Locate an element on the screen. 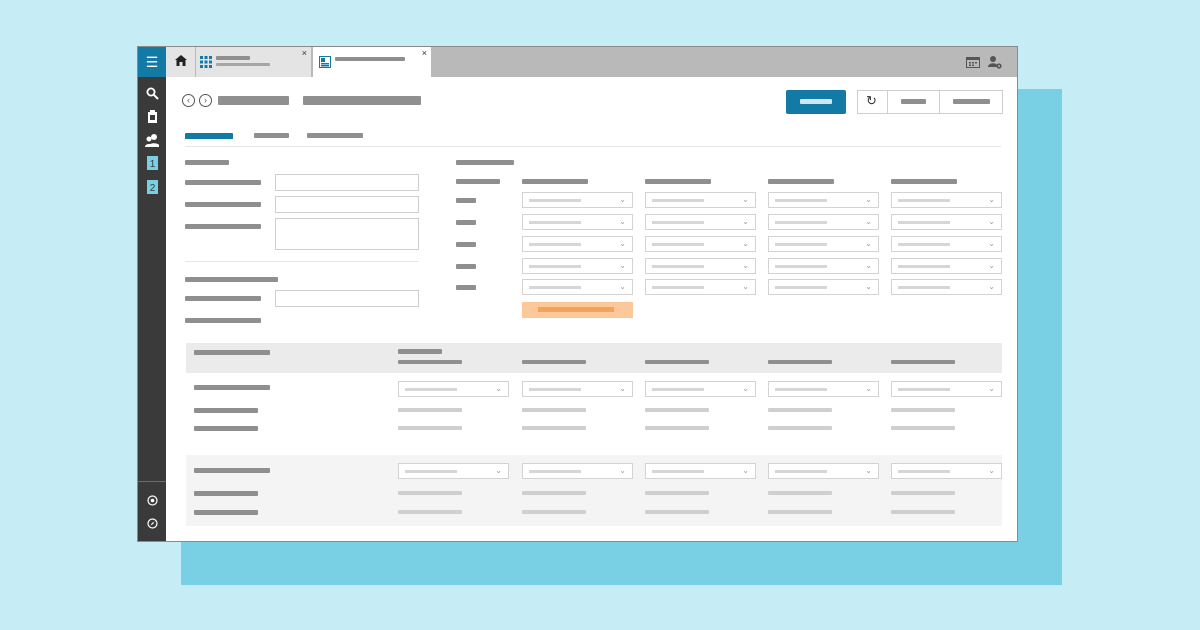  users-icon is located at coordinates (152, 140).